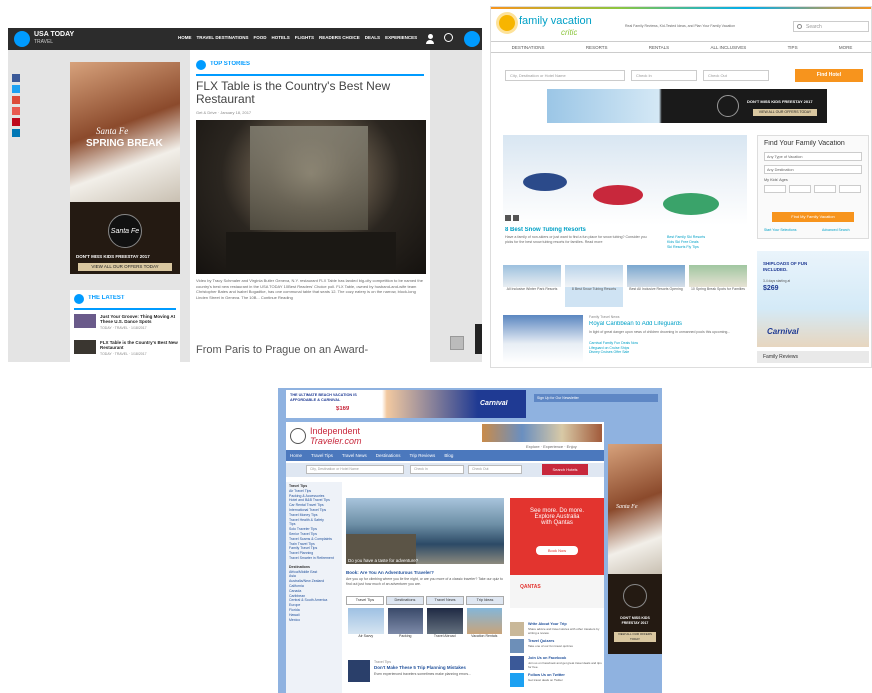 This screenshot has width=872, height=693. What do you see at coordinates (597, 47) in the screenshot?
I see `nav-item-resorts: RESORTS` at bounding box center [597, 47].